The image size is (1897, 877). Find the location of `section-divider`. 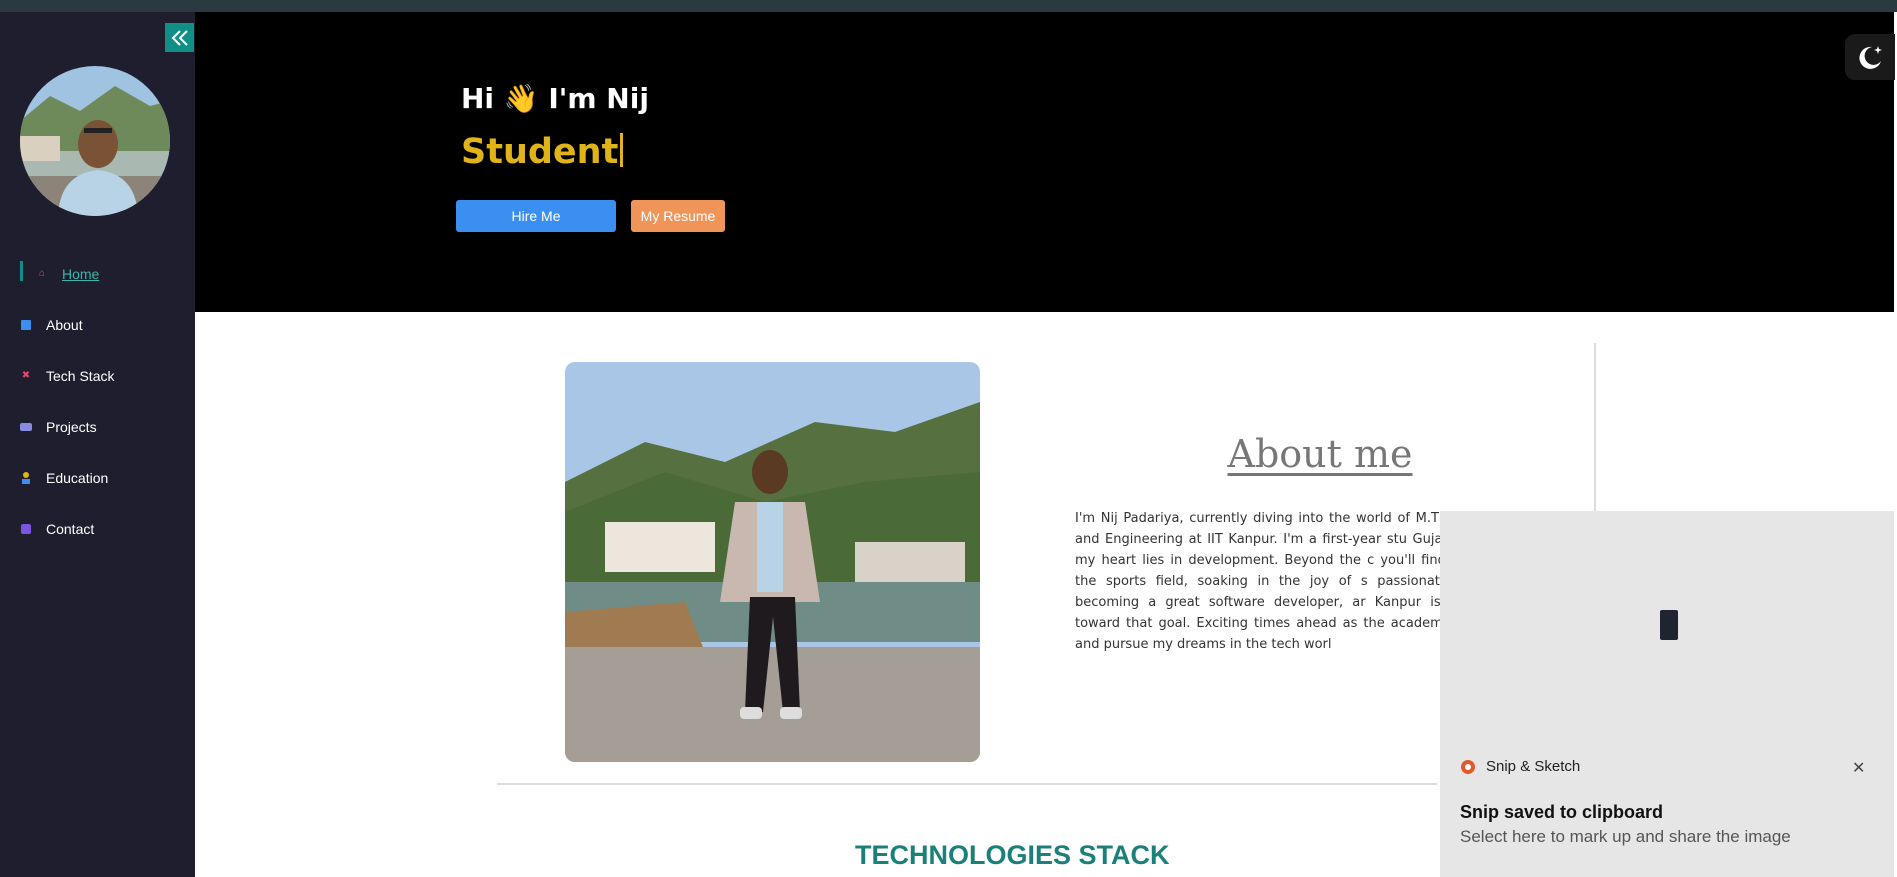

section-divider is located at coordinates (967, 784).